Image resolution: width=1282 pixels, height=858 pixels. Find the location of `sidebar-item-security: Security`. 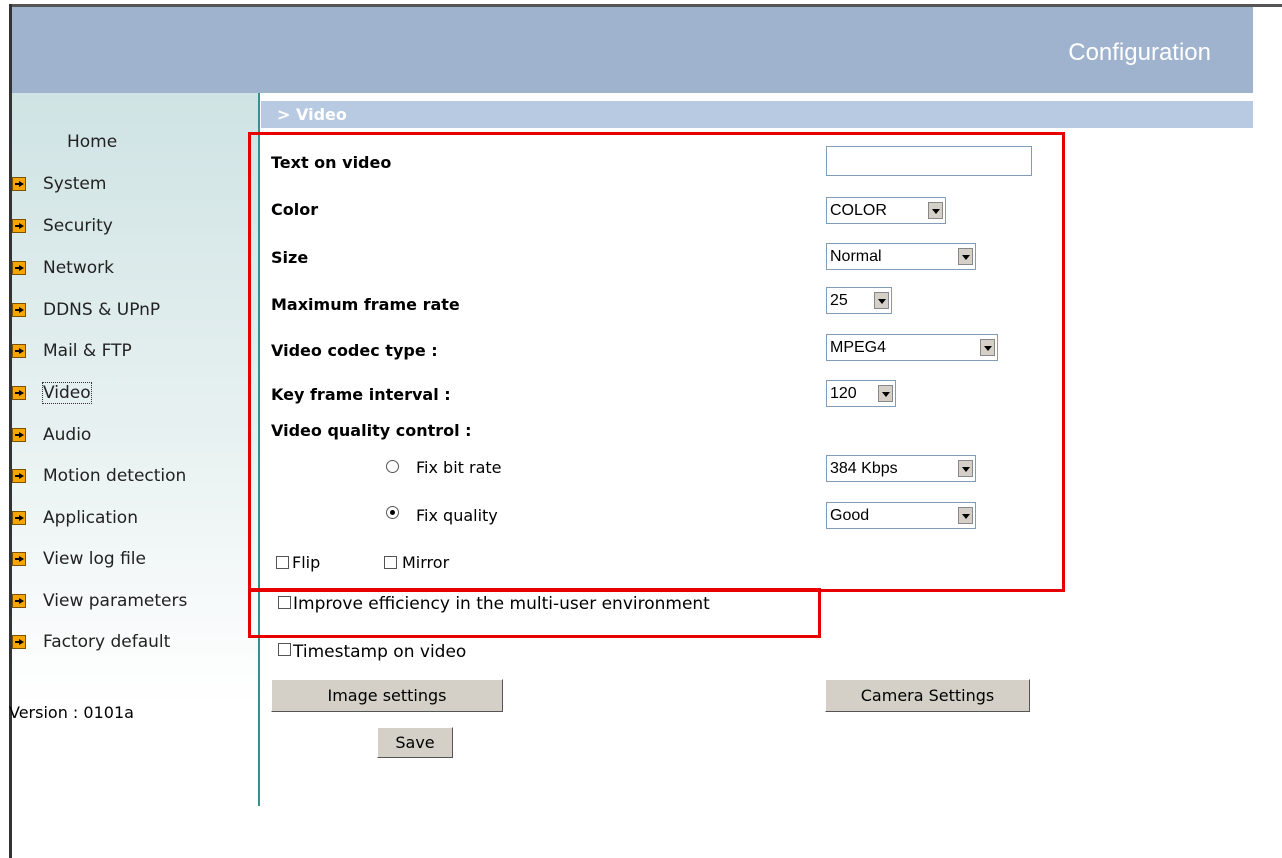

sidebar-item-security: Security is located at coordinates (62, 226).